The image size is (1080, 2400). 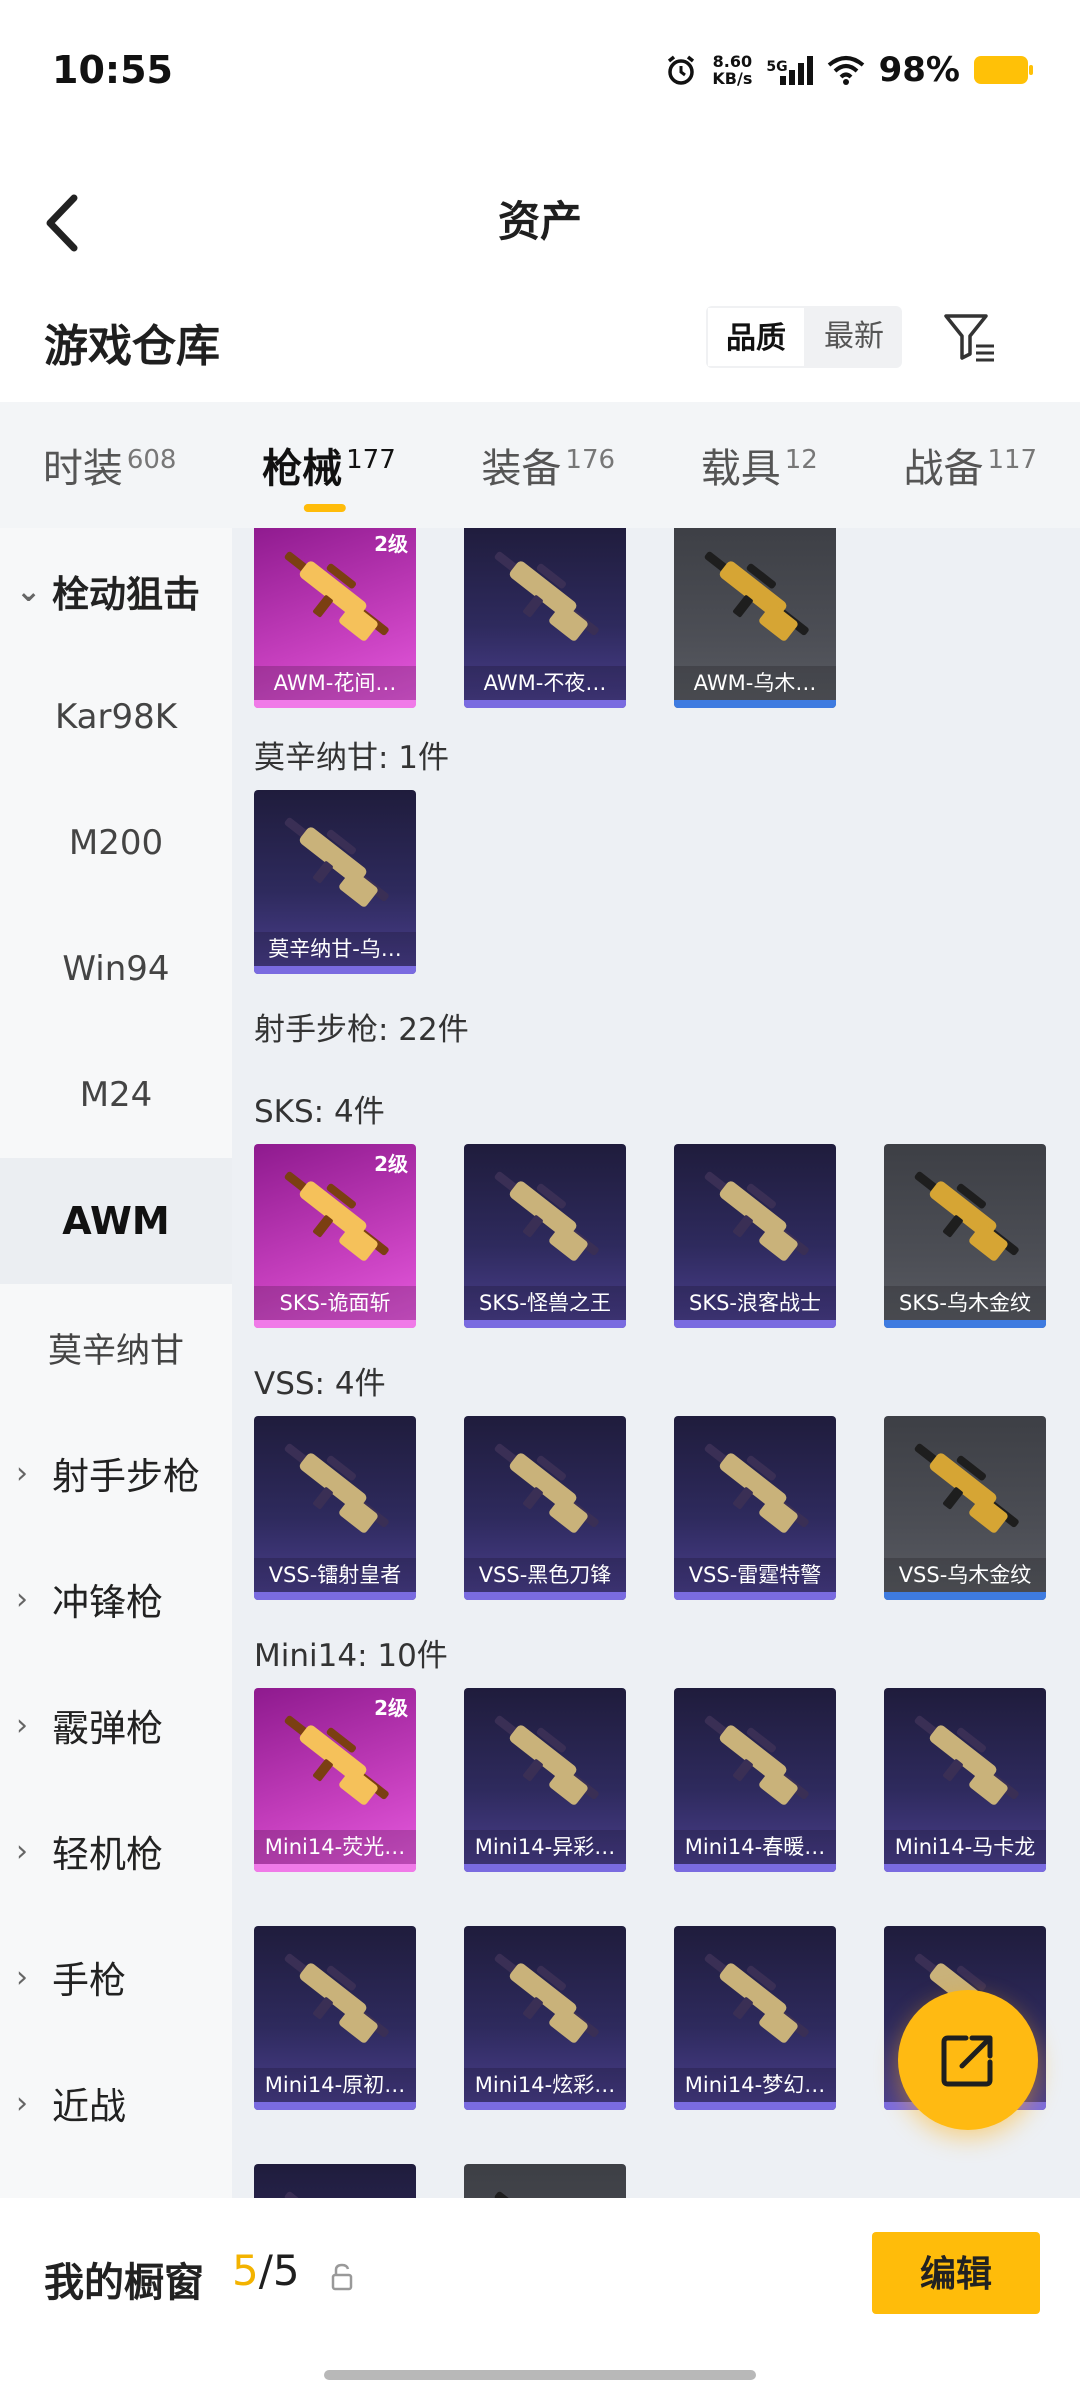 I want to click on group-label-vss: VSS: 4件, so click(x=320, y=1384).